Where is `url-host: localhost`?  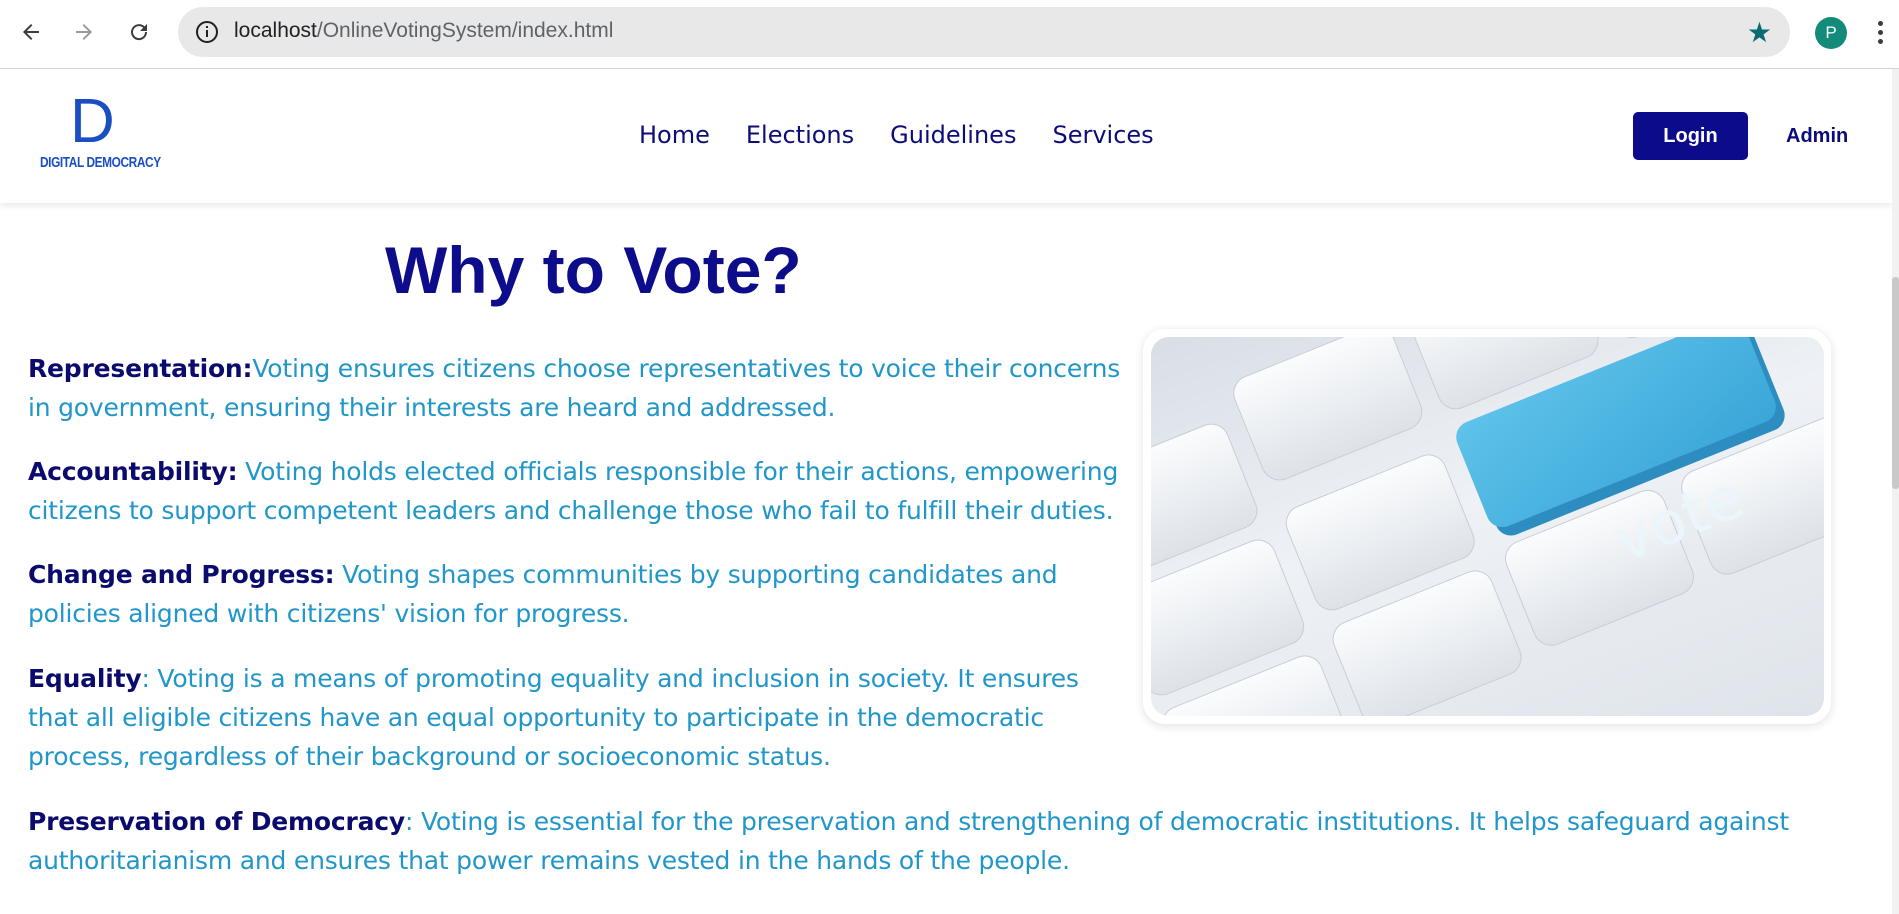 url-host: localhost is located at coordinates (275, 30).